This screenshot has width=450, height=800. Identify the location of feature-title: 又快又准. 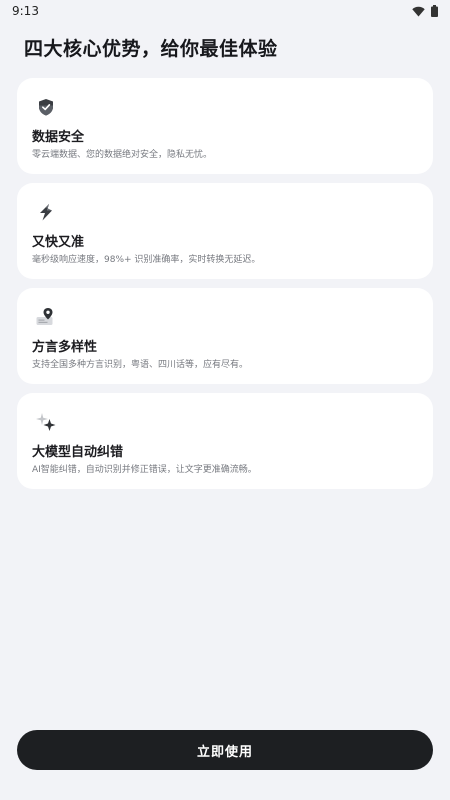
(58, 242).